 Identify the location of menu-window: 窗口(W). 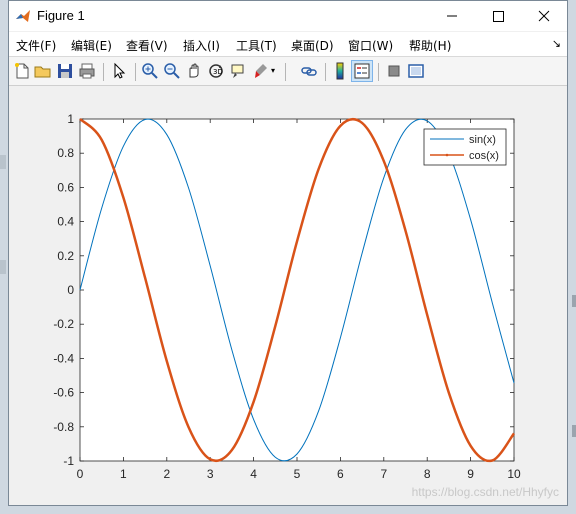
(370, 45).